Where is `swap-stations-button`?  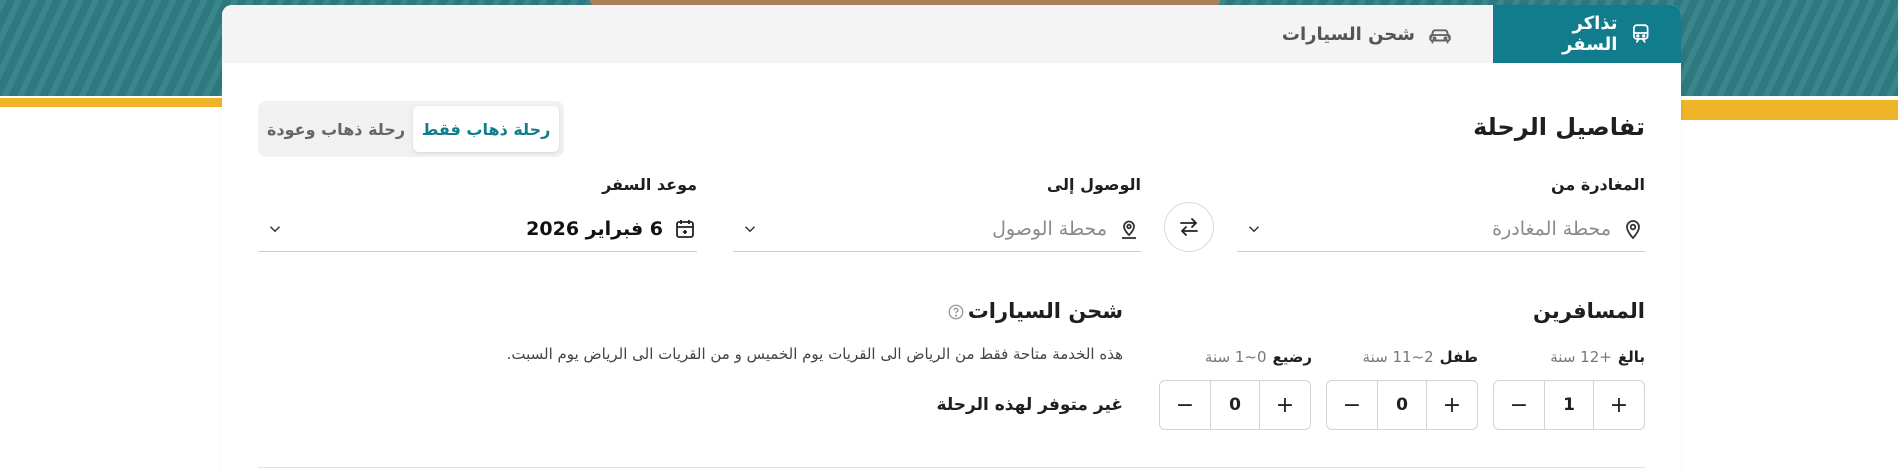 swap-stations-button is located at coordinates (1189, 227).